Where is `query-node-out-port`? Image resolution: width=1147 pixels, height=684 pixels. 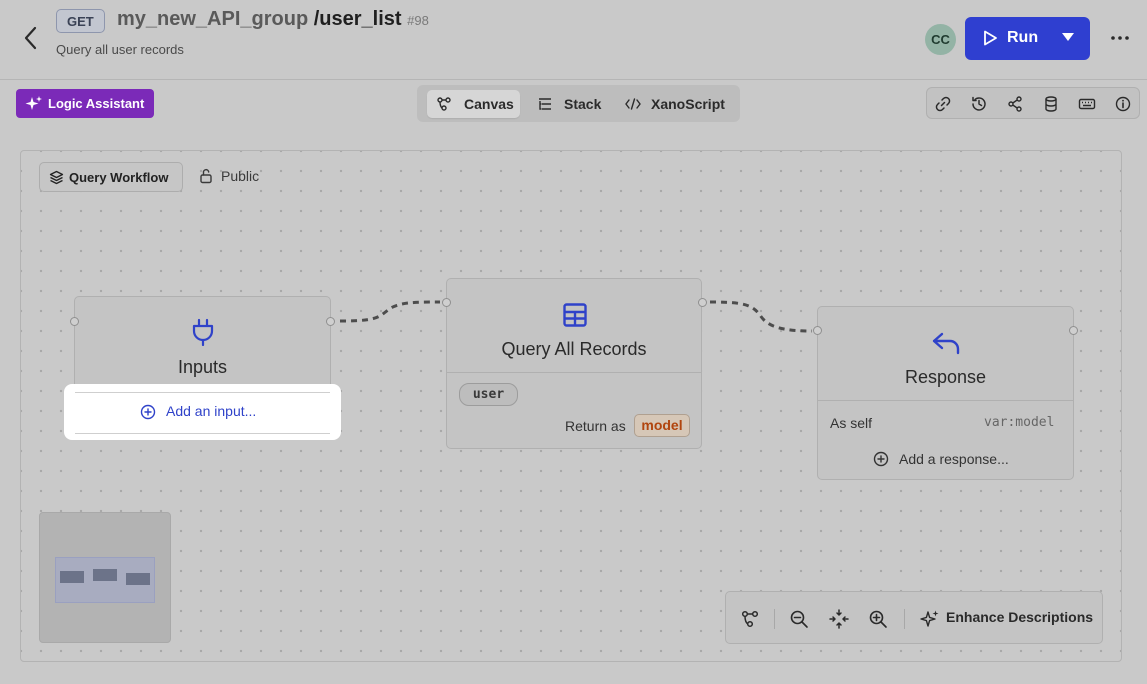 query-node-out-port is located at coordinates (702, 302).